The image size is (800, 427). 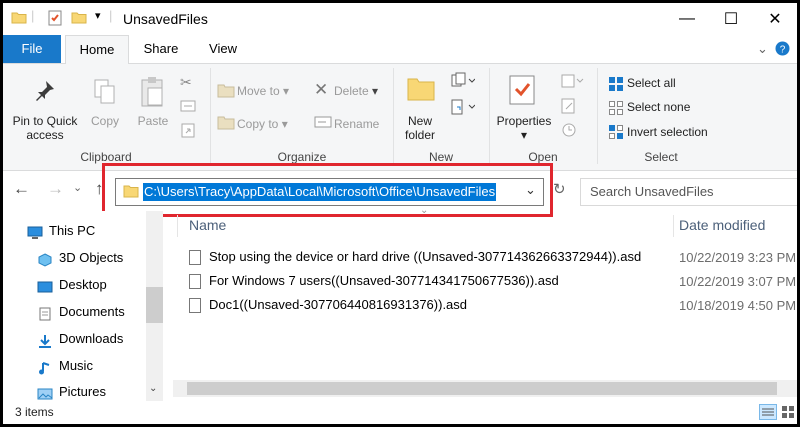 What do you see at coordinates (420, 128) in the screenshot?
I see `new-folder-button: New folder` at bounding box center [420, 128].